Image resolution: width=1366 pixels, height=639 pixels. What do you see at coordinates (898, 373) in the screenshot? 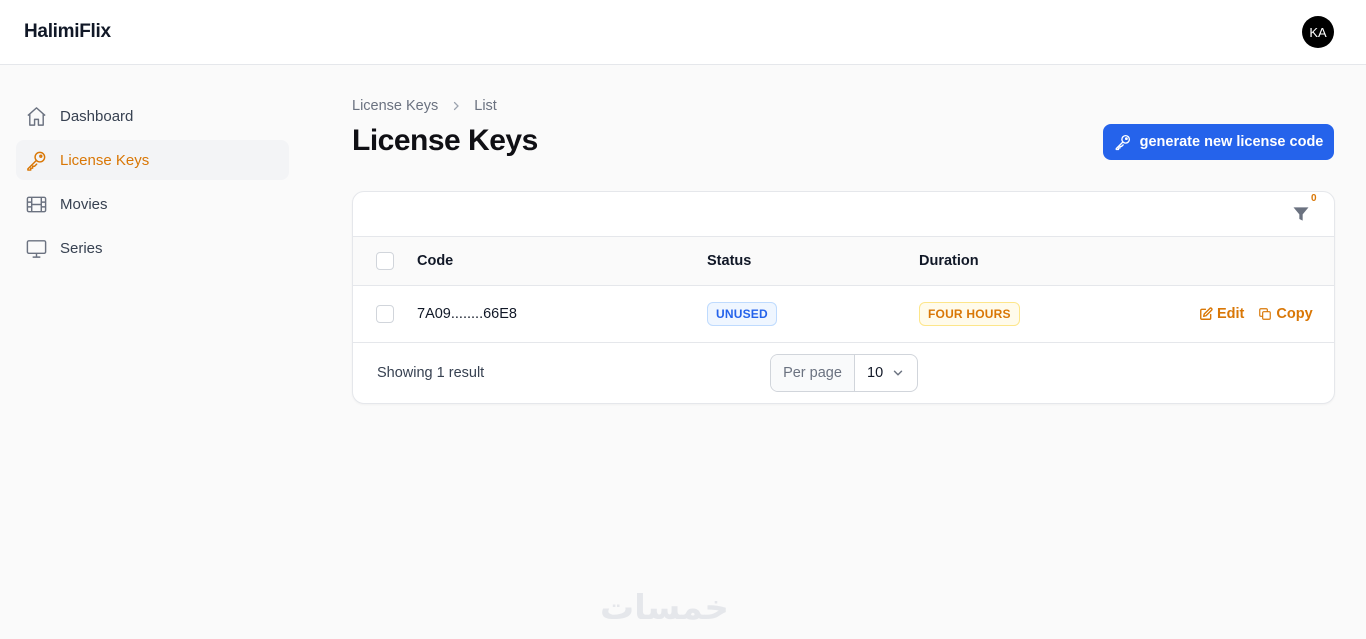
I see `chevron-down-icon` at bounding box center [898, 373].